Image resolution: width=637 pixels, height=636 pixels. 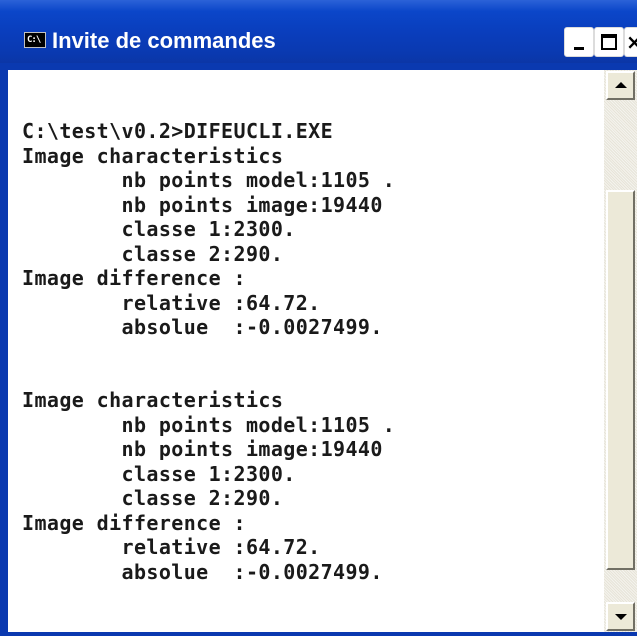 I want to click on arrow-down-icon, so click(x=621, y=617).